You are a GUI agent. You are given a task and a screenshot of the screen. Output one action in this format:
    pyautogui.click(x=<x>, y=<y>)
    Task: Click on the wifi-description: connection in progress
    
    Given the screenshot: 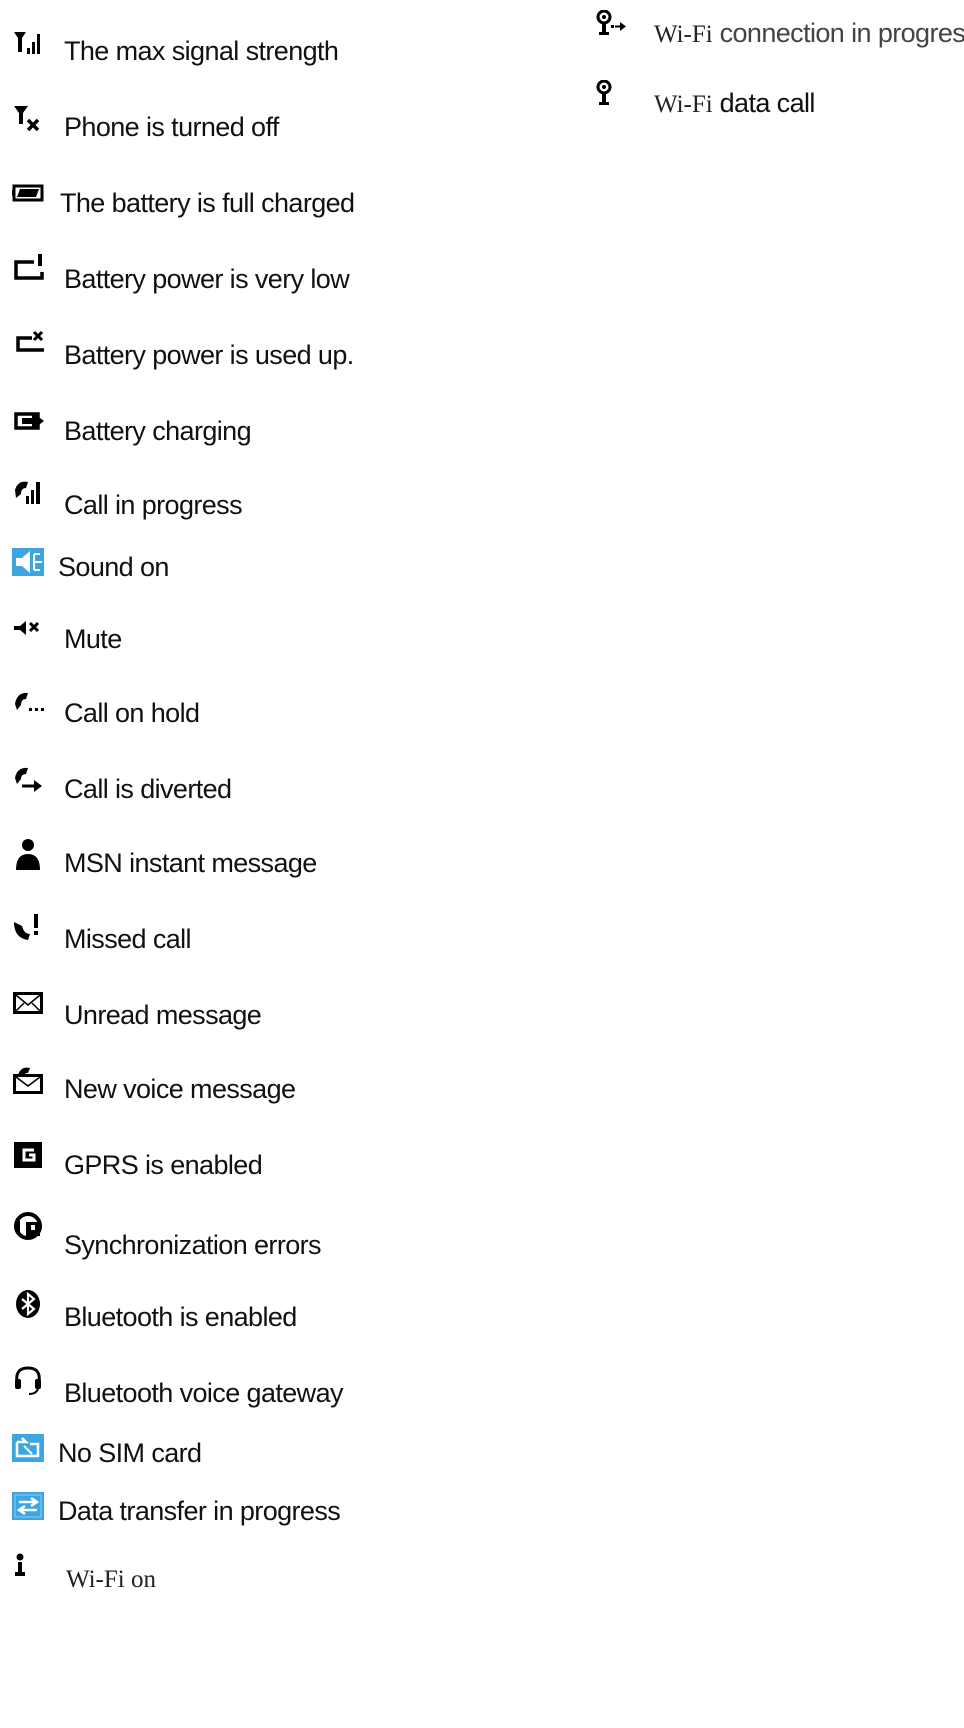 What is the action you would take?
    pyautogui.click(x=838, y=33)
    